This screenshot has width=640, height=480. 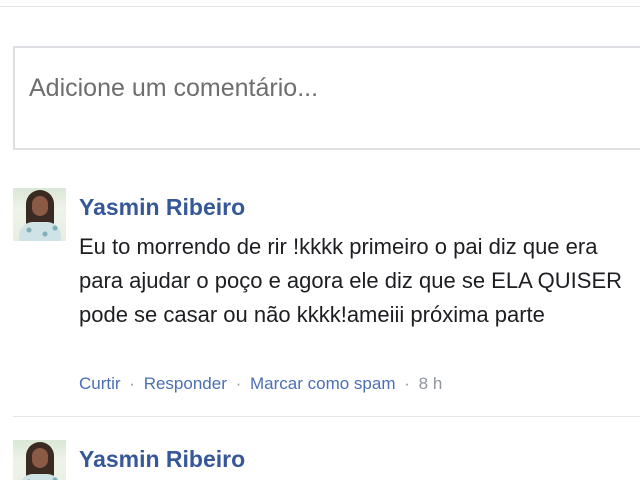 What do you see at coordinates (329, 88) in the screenshot?
I see `comment-input` at bounding box center [329, 88].